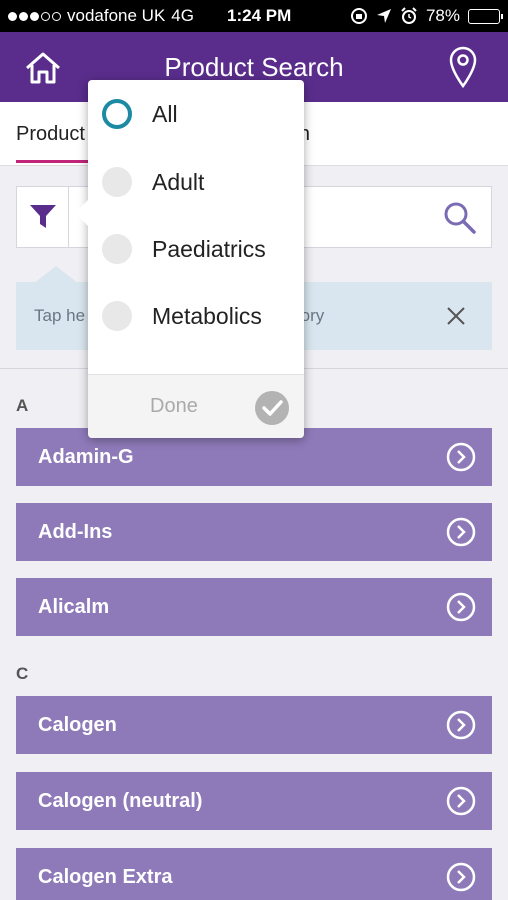  I want to click on checkmark-icon, so click(272, 408).